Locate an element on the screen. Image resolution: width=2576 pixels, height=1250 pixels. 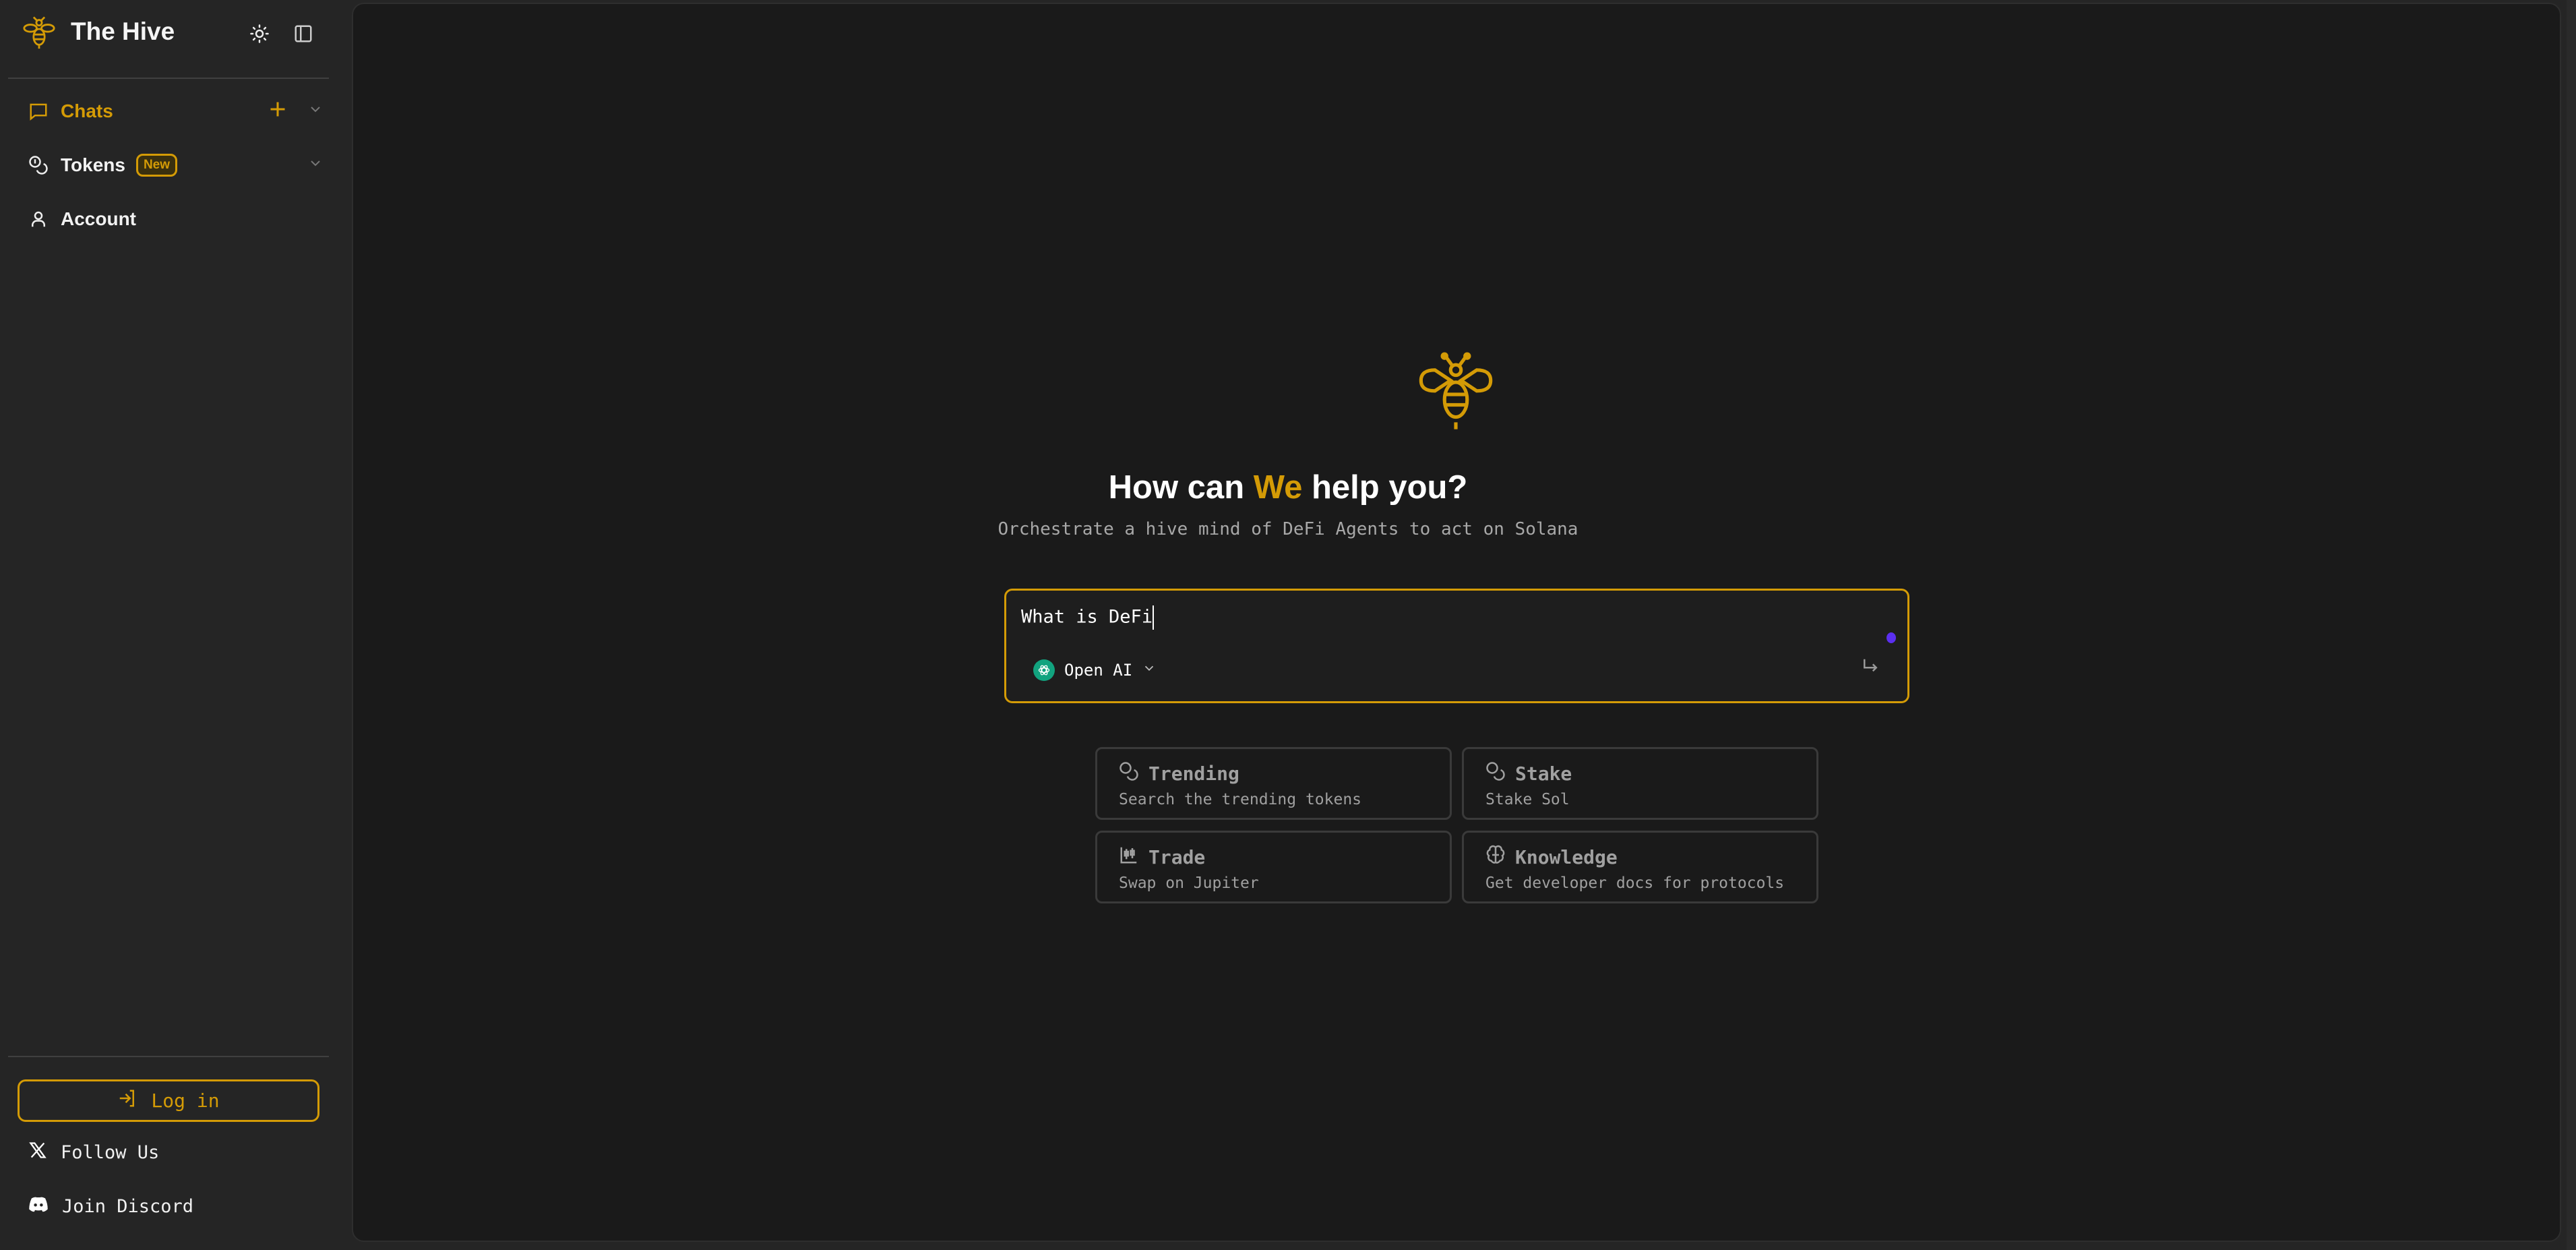
login-button: Log in is located at coordinates (168, 1100).